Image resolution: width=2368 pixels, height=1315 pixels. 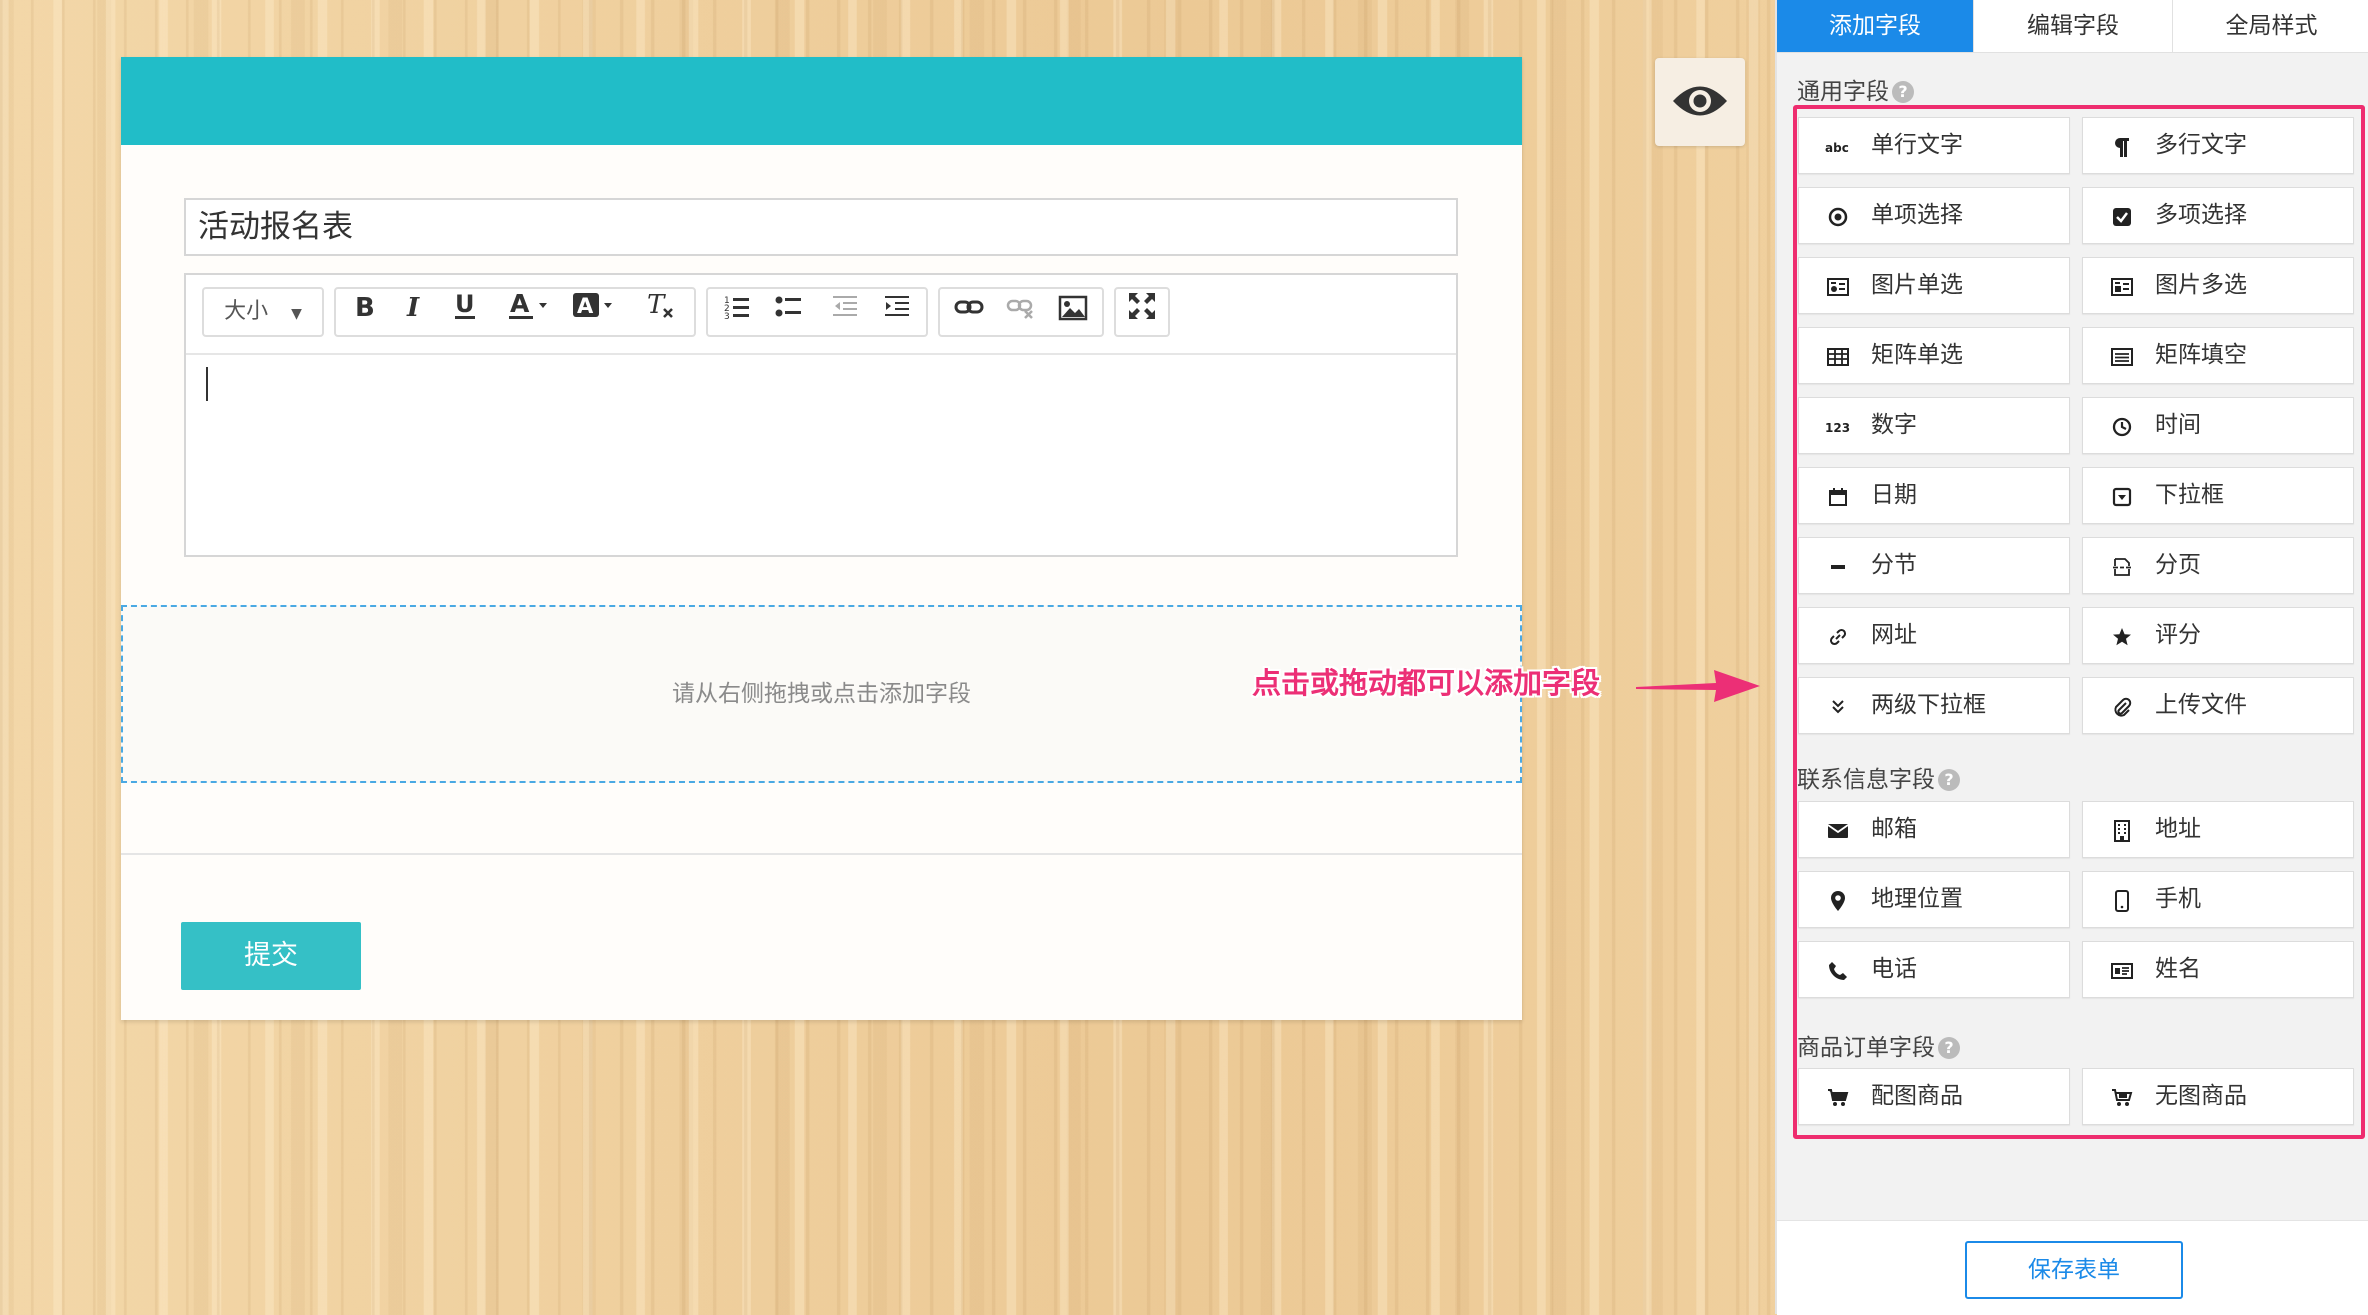 What do you see at coordinates (1903, 92) in the screenshot?
I see `help-icon: ?` at bounding box center [1903, 92].